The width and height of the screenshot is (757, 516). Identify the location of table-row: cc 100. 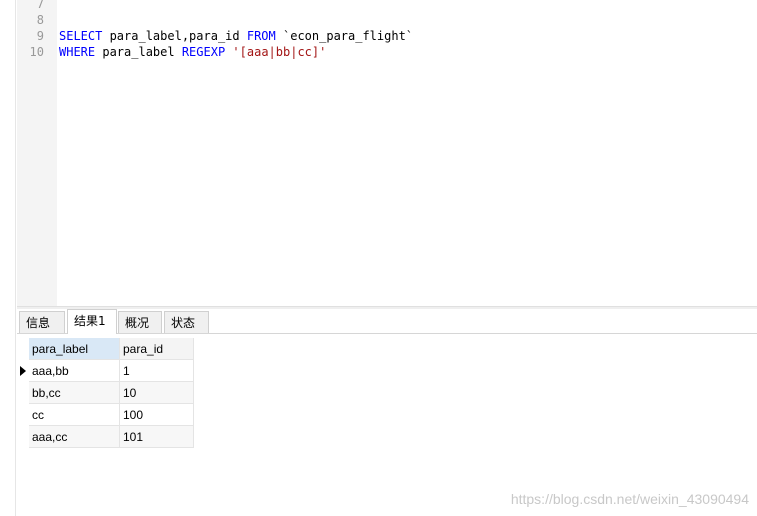
(105, 415).